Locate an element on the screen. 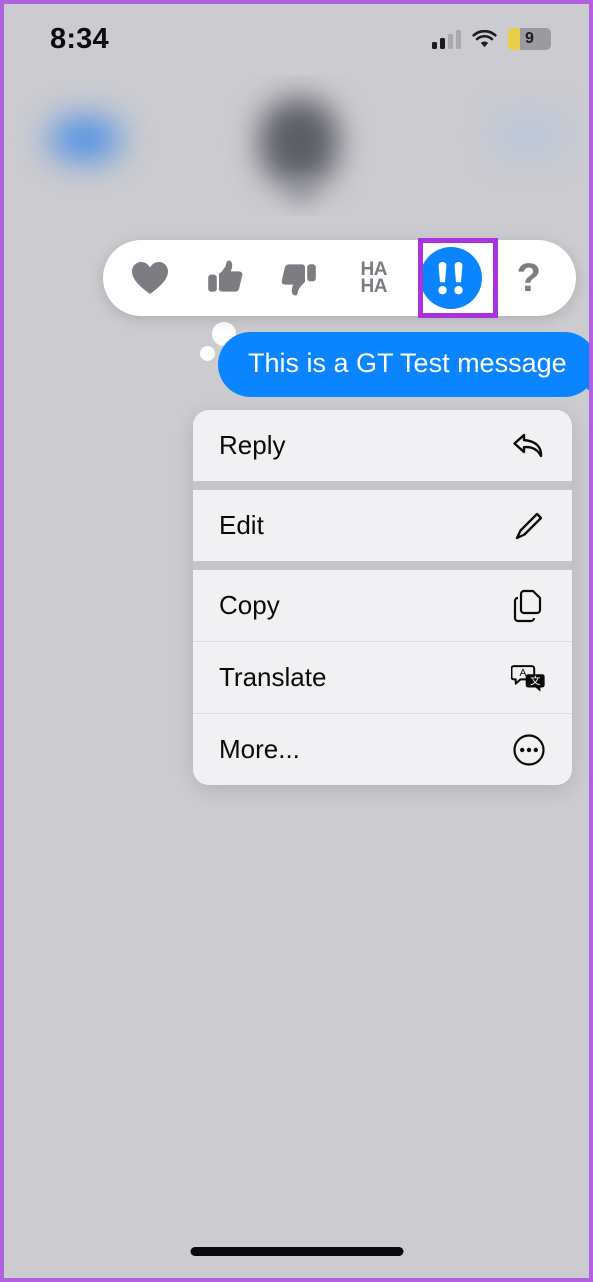 This screenshot has width=593, height=1282. message-bubble-container: This is a GT Test message is located at coordinates (394, 360).